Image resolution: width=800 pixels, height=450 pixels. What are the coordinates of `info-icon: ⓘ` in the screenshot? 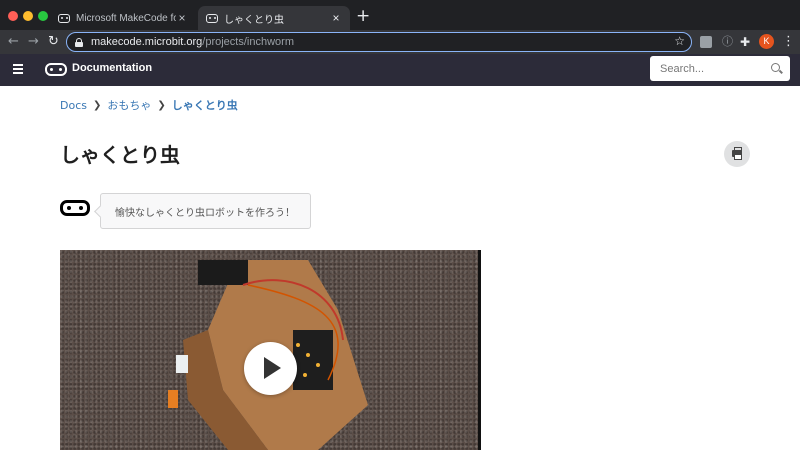 It's located at (727, 42).